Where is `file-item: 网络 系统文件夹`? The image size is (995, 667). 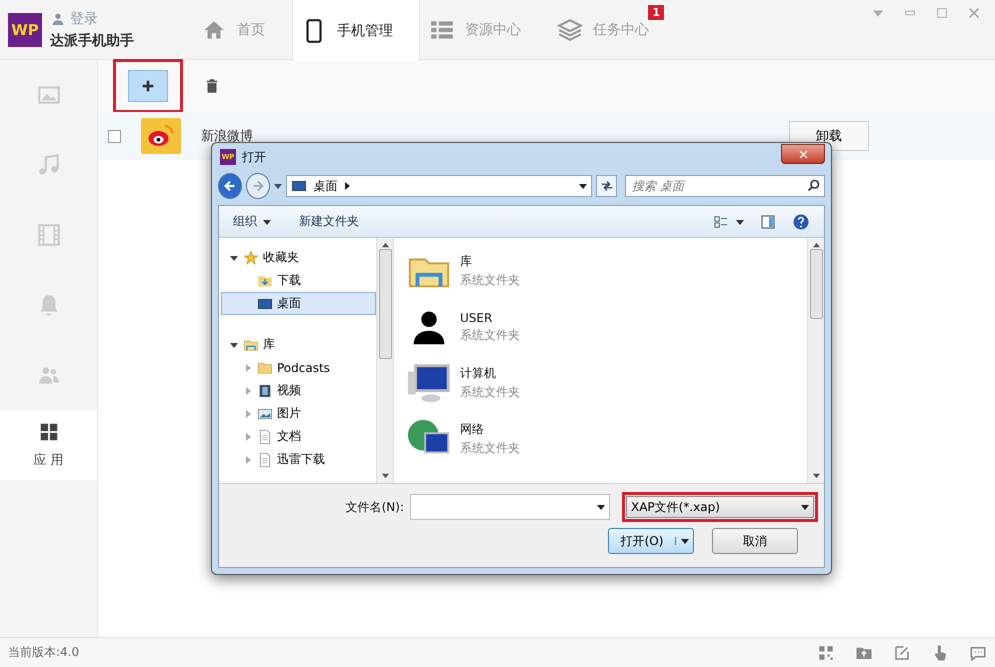
file-item: 网络 系统文件夹 is located at coordinates (600, 439).